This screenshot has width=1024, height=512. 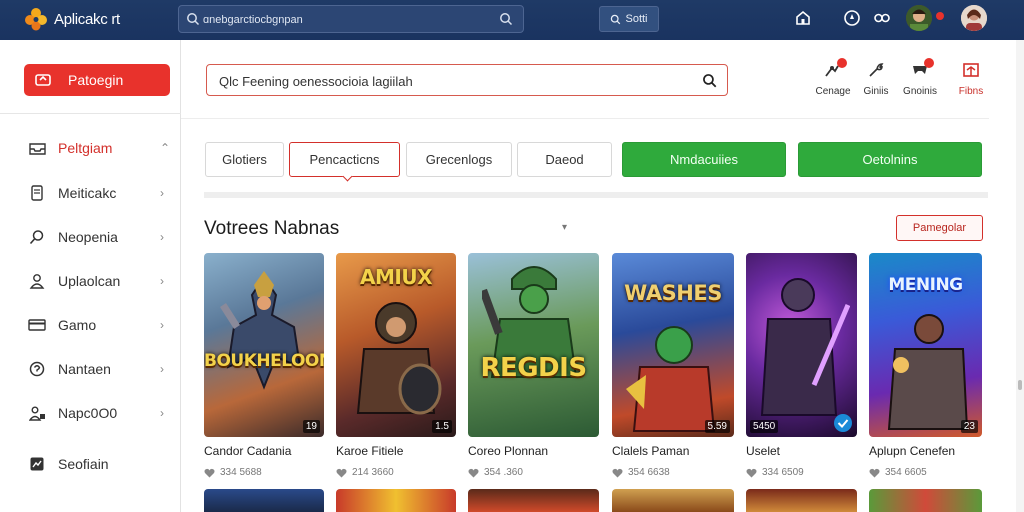 I want to click on main-search-box, so click(x=467, y=80).